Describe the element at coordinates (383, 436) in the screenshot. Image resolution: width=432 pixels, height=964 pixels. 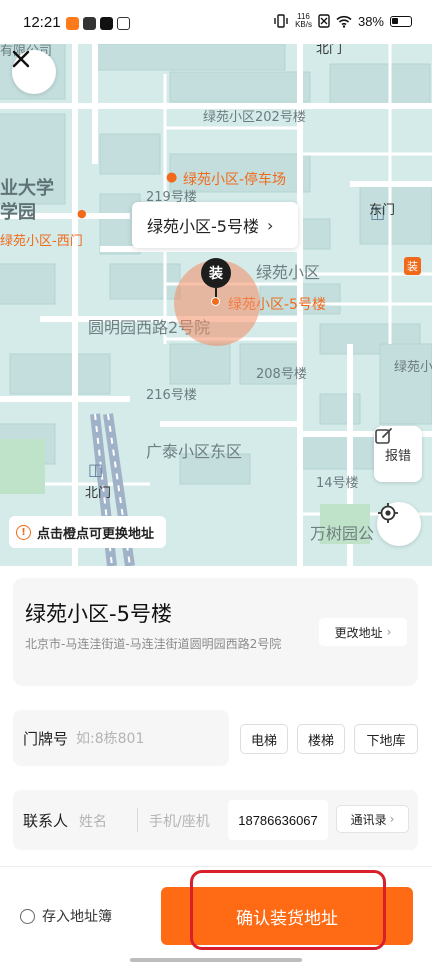
I see `edit-icon` at that location.